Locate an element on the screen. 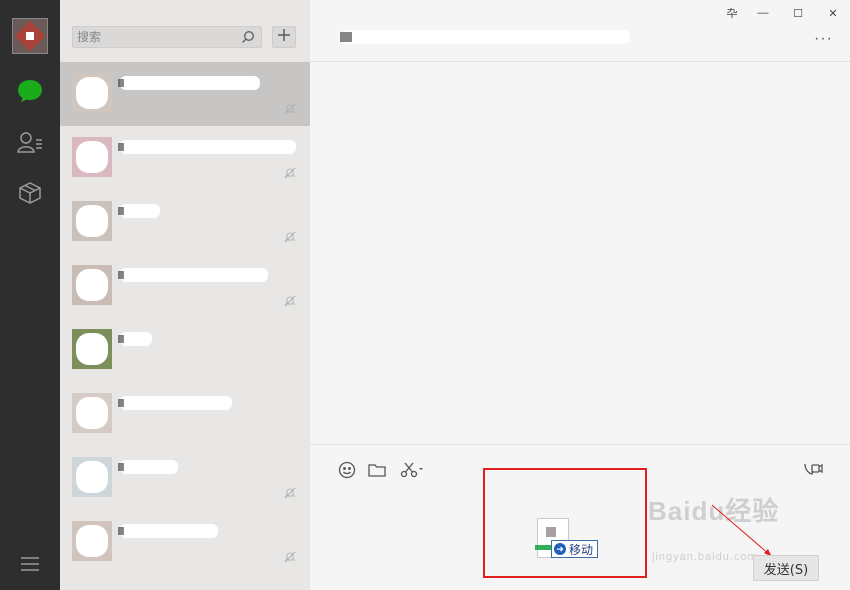  search-input is located at coordinates (153, 37).